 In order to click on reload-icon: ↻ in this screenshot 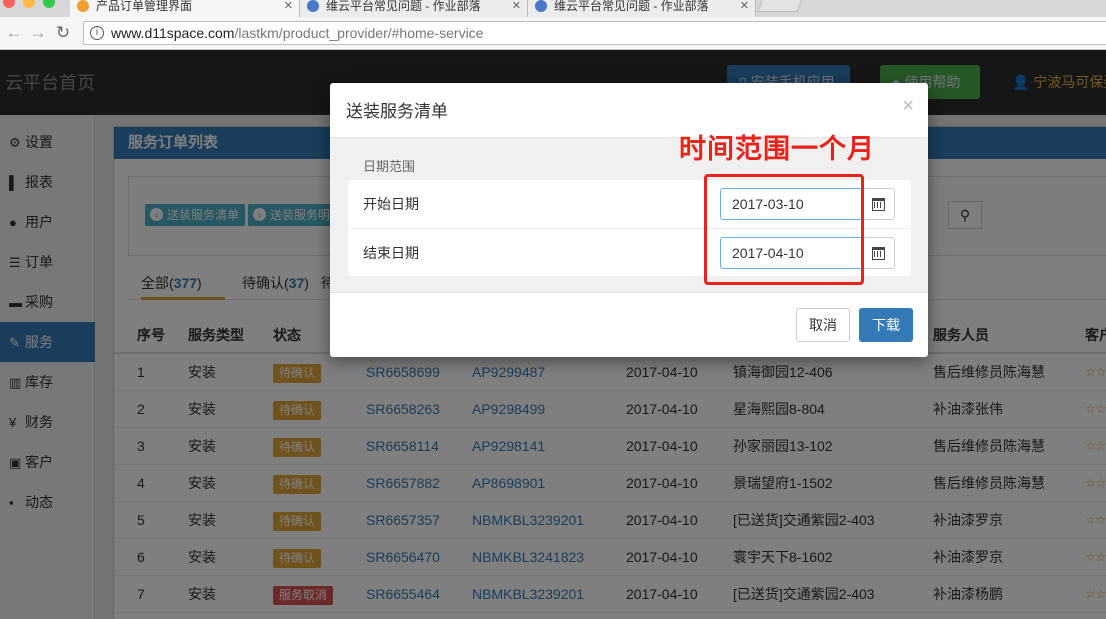, I will do `click(63, 33)`.